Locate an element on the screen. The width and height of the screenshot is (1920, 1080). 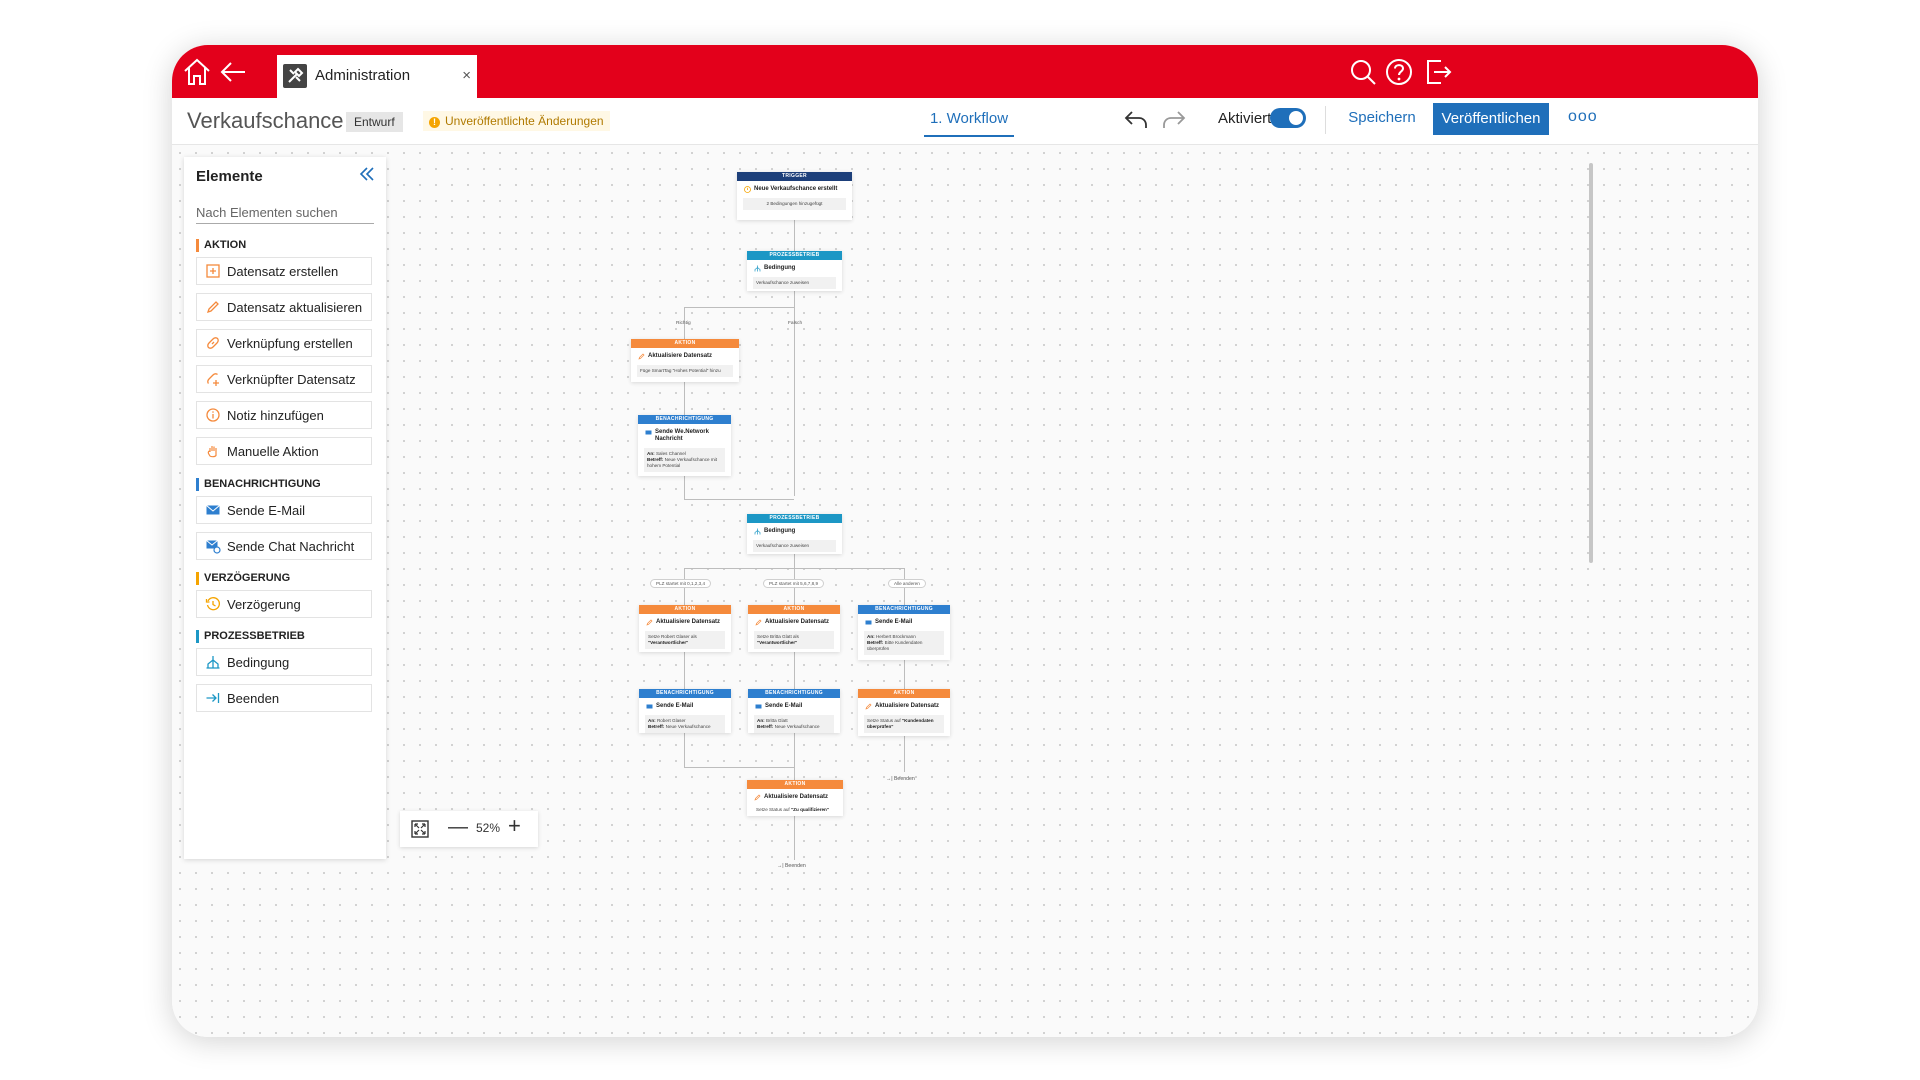
element-label: Bedingung is located at coordinates (258, 662).